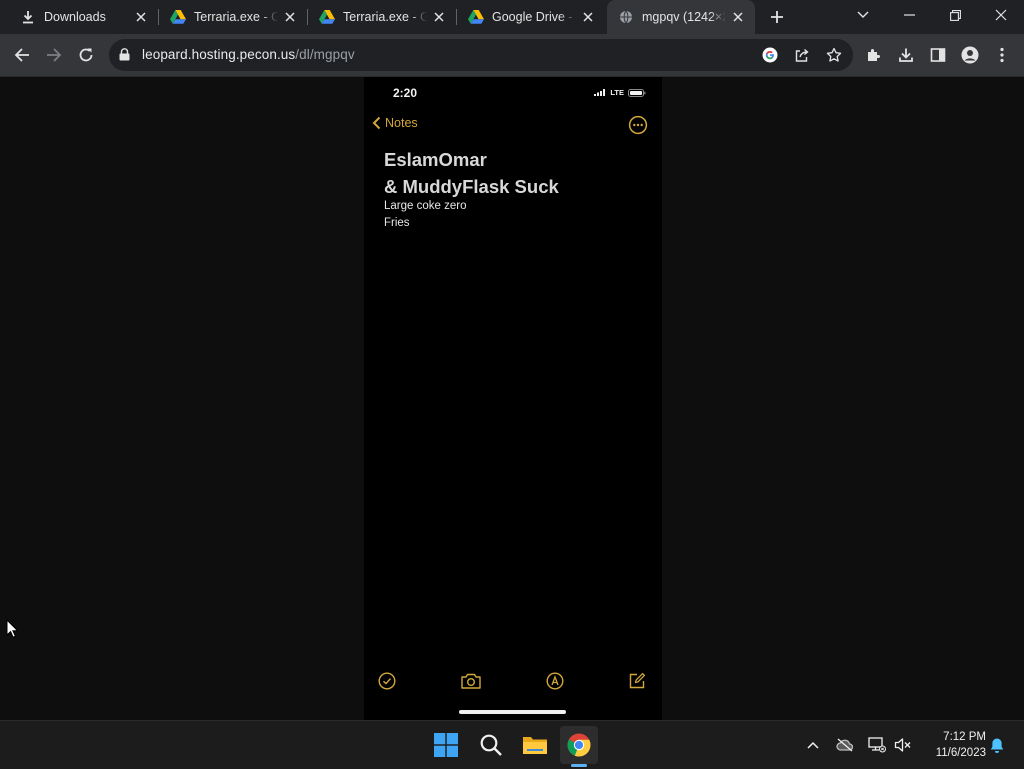  I want to click on checklist-icon, so click(387, 681).